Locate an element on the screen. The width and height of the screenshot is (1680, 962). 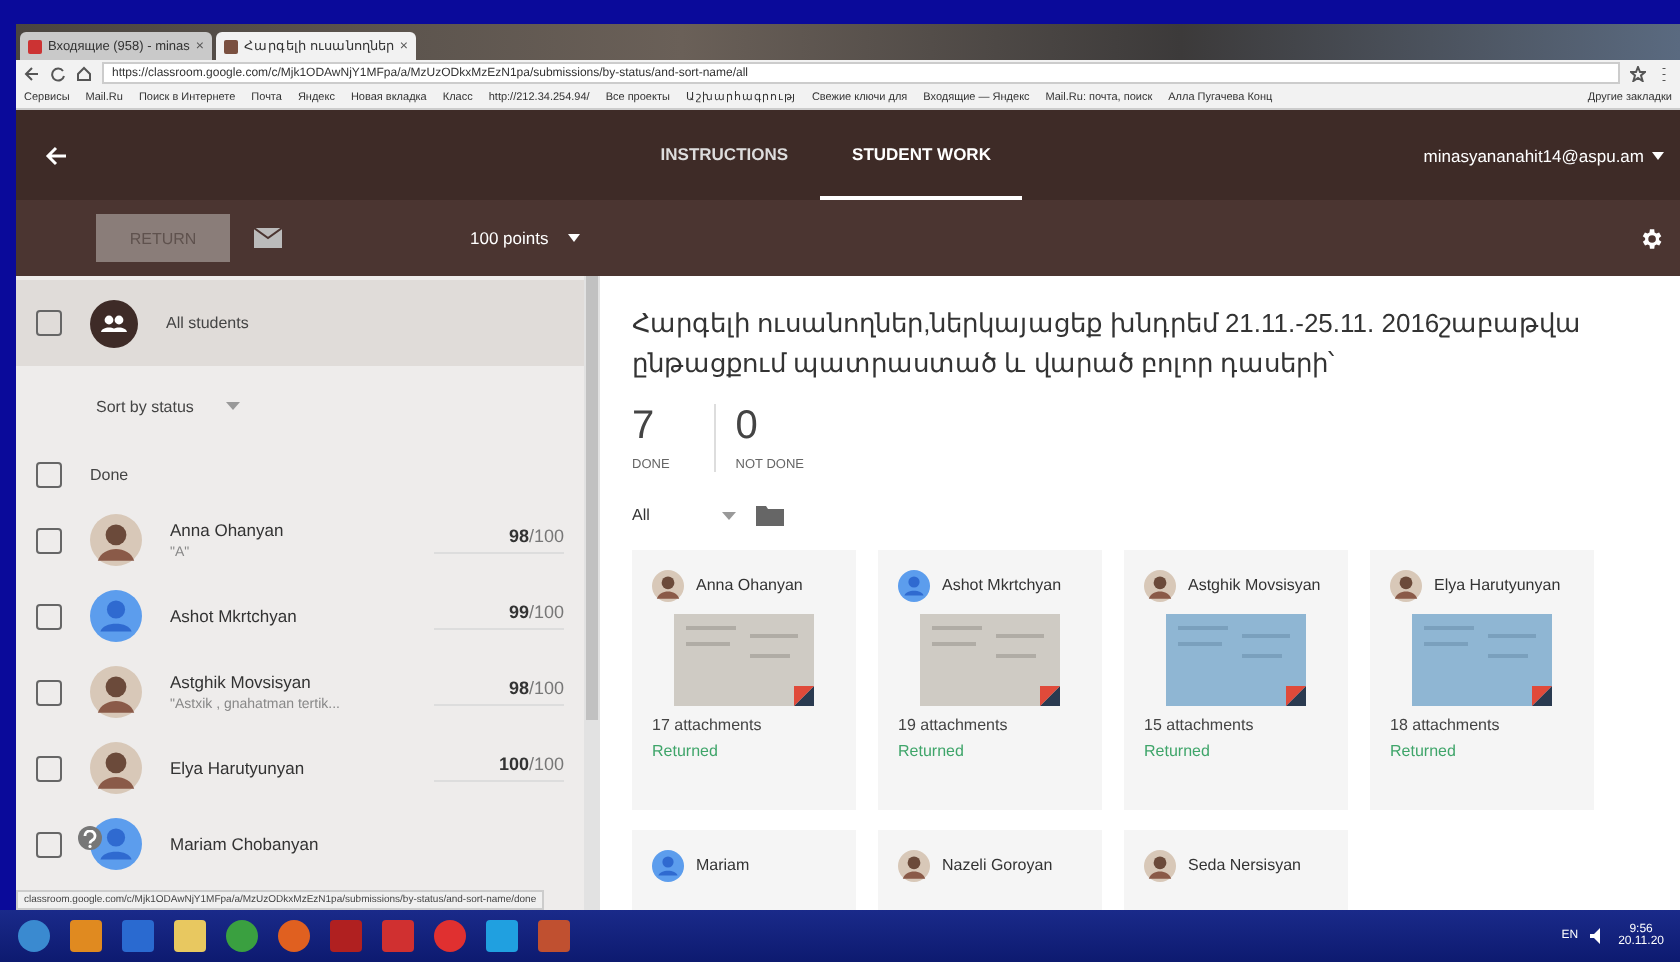
attachments-count: 18 attachments is located at coordinates (1446, 725).